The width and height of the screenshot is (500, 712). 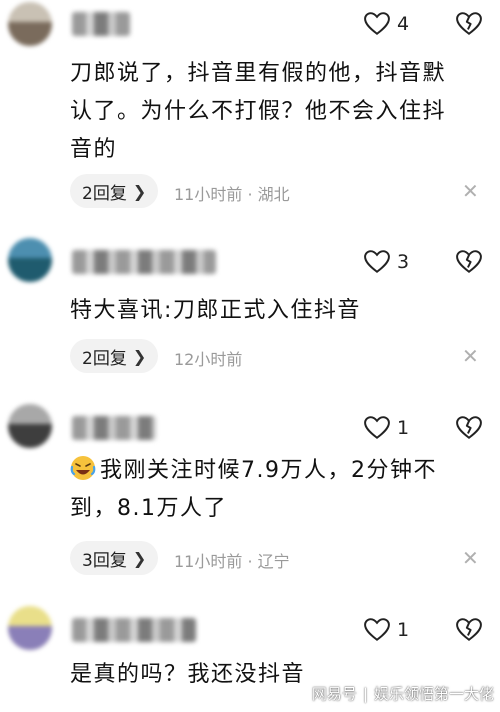 What do you see at coordinates (403, 262) in the screenshot?
I see `like-count: 3` at bounding box center [403, 262].